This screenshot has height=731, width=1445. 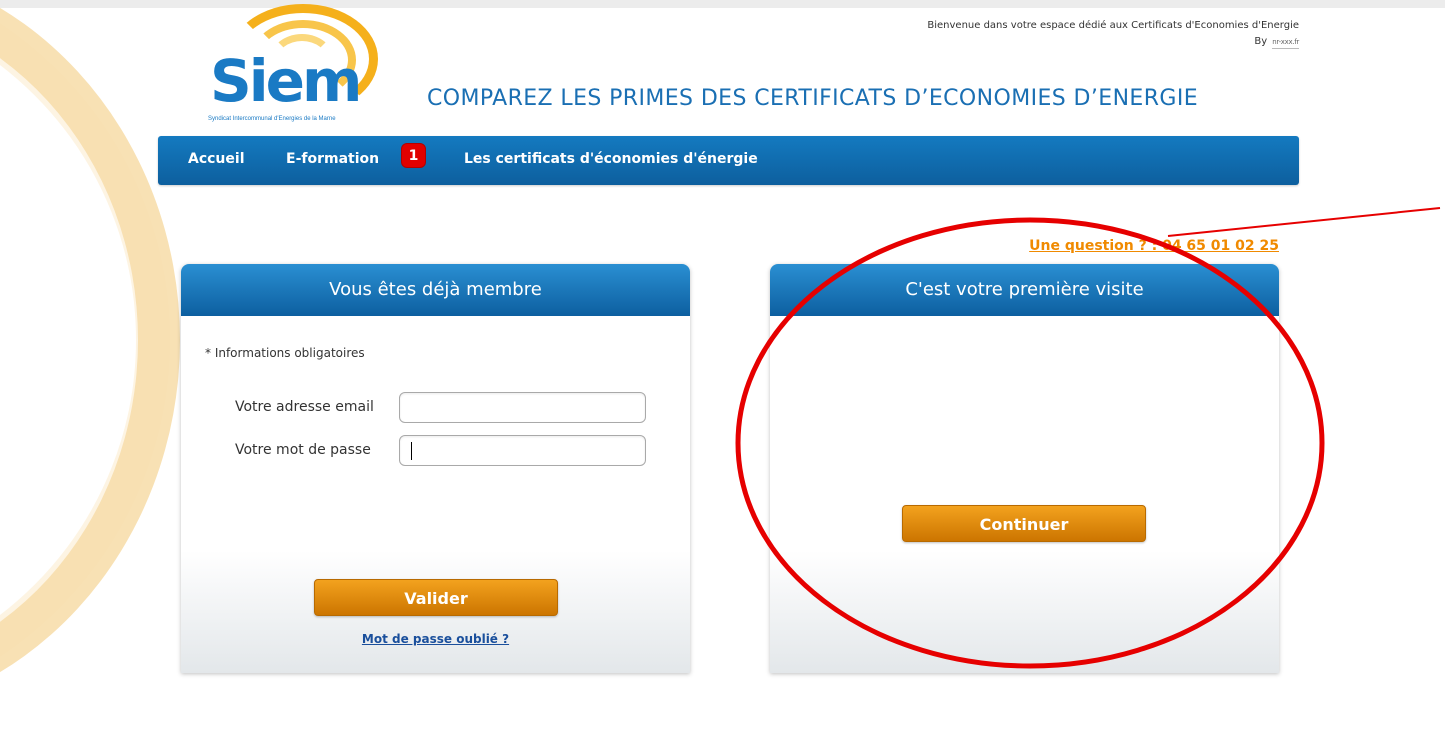 I want to click on password-field, so click(x=522, y=450).